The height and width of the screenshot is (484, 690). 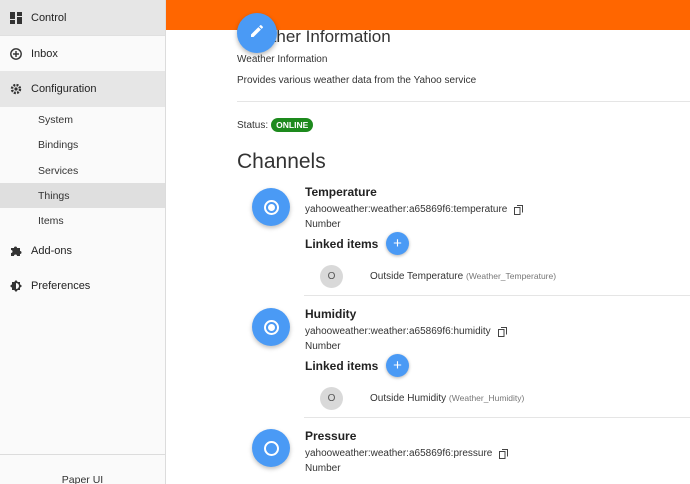 What do you see at coordinates (82, 54) in the screenshot?
I see `sidebar-item-inbox: Inbox` at bounding box center [82, 54].